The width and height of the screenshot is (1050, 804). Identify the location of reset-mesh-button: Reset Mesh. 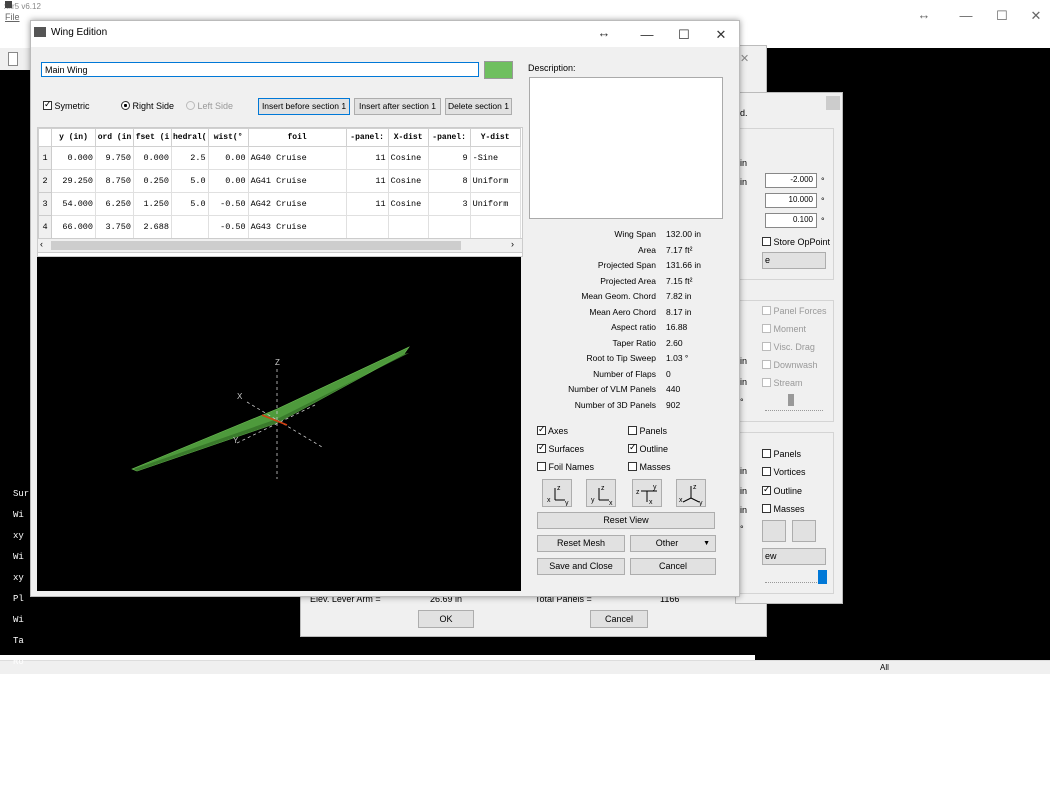
(581, 543).